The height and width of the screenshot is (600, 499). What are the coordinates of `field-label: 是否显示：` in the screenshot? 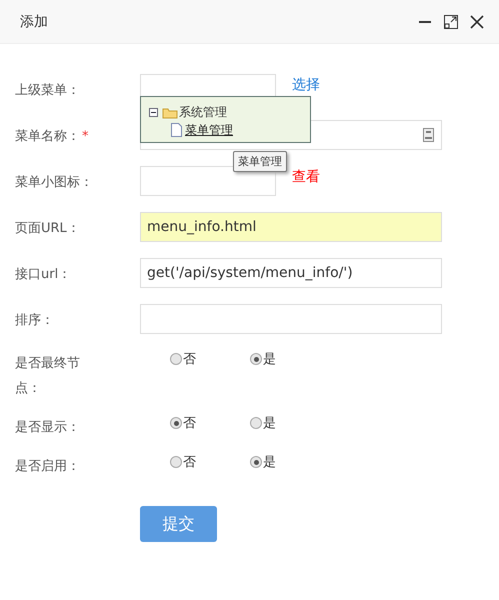 It's located at (47, 427).